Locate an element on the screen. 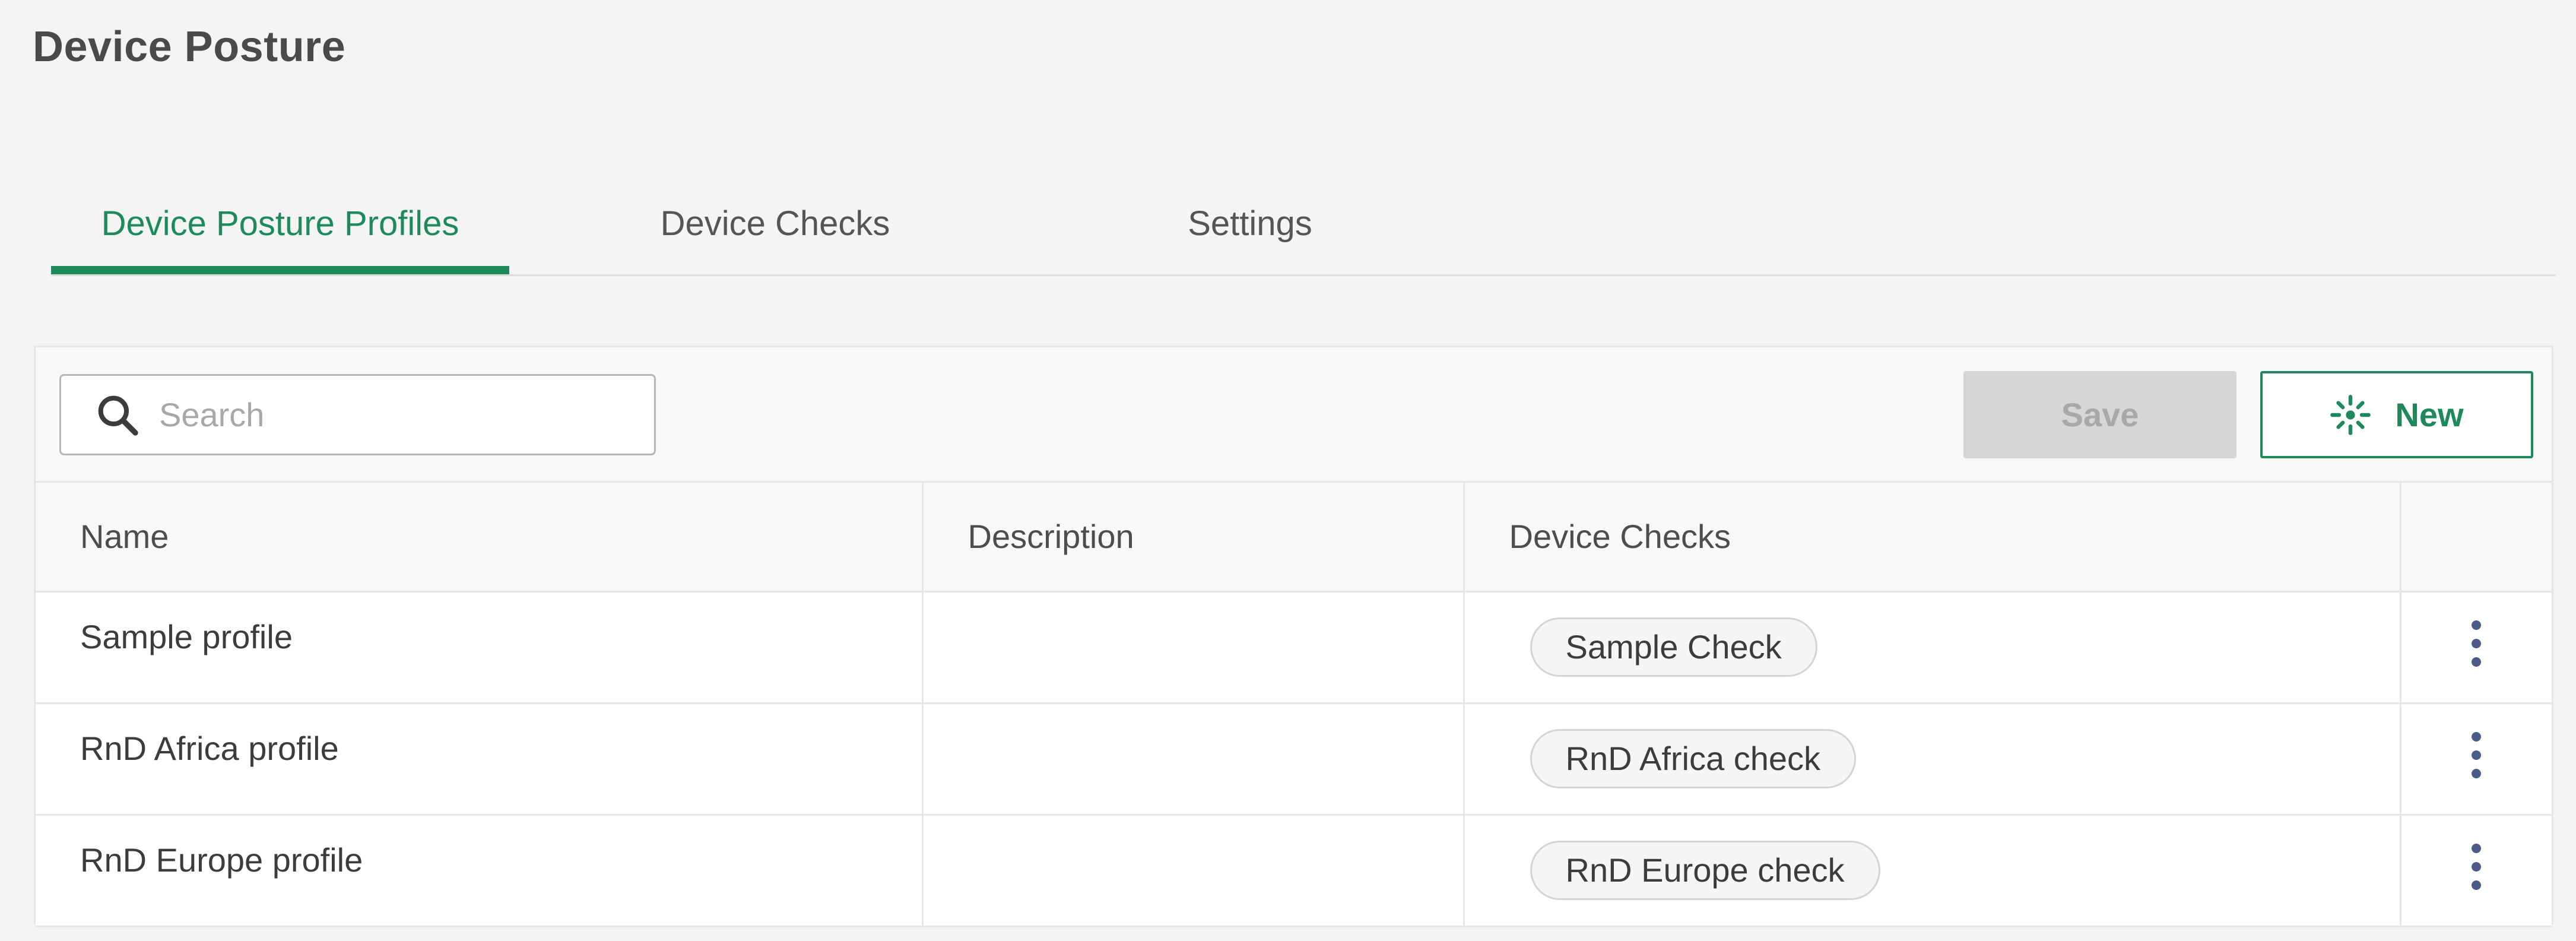 Image resolution: width=2576 pixels, height=941 pixels. column-header-name: Name is located at coordinates (480, 538).